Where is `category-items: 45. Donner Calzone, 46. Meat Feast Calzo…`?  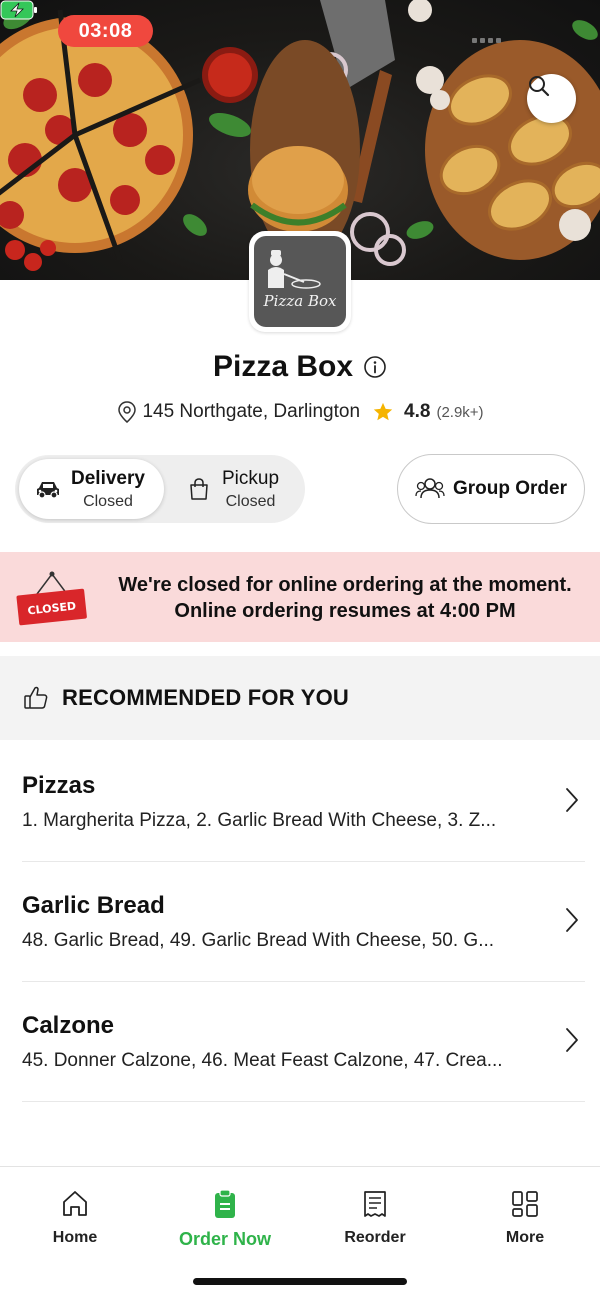
category-items: 45. Donner Calzone, 46. Meat Feast Calzo… is located at coordinates (262, 1060).